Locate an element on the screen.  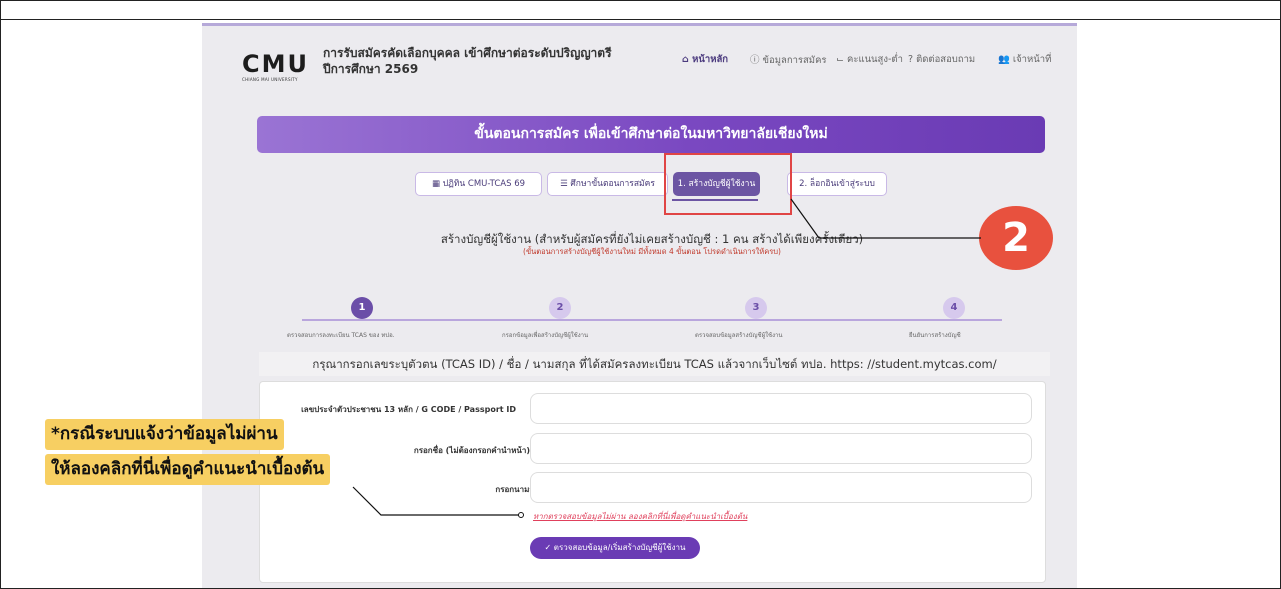
badge-leader-line is located at coordinates (885, 218).